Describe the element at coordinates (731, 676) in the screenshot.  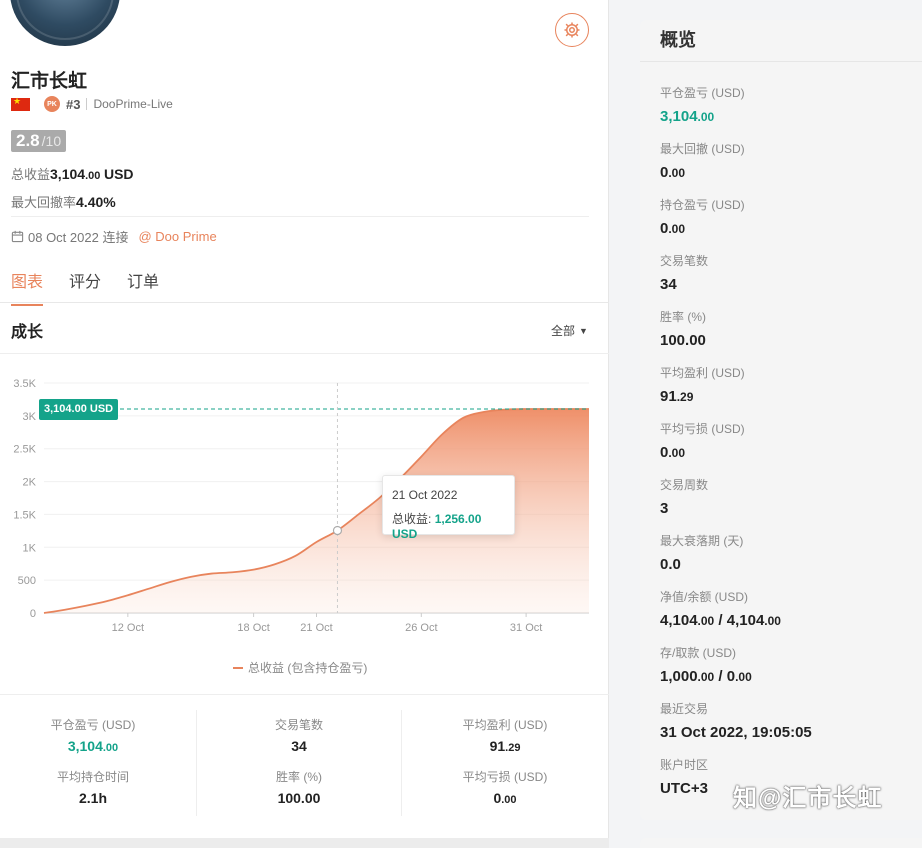
I see `overview-value-int: 0` at that location.